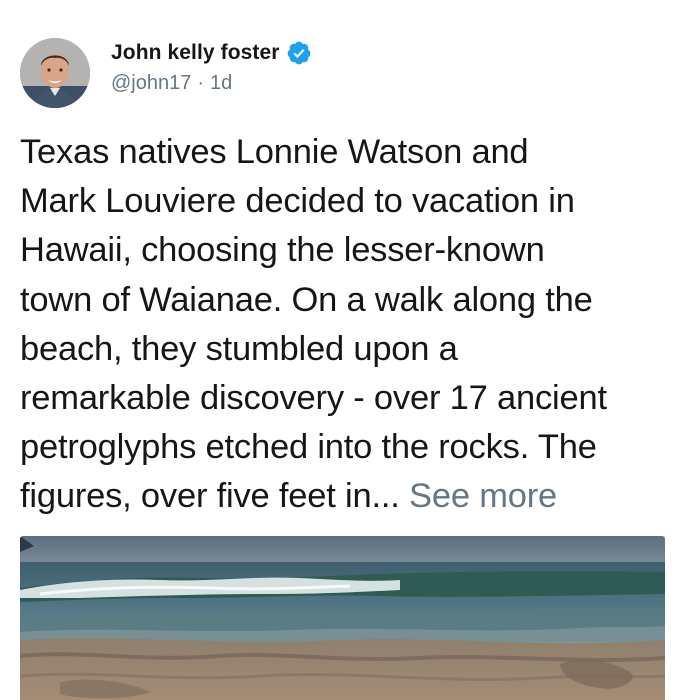  I want to click on see-more-link: See more, so click(483, 496).